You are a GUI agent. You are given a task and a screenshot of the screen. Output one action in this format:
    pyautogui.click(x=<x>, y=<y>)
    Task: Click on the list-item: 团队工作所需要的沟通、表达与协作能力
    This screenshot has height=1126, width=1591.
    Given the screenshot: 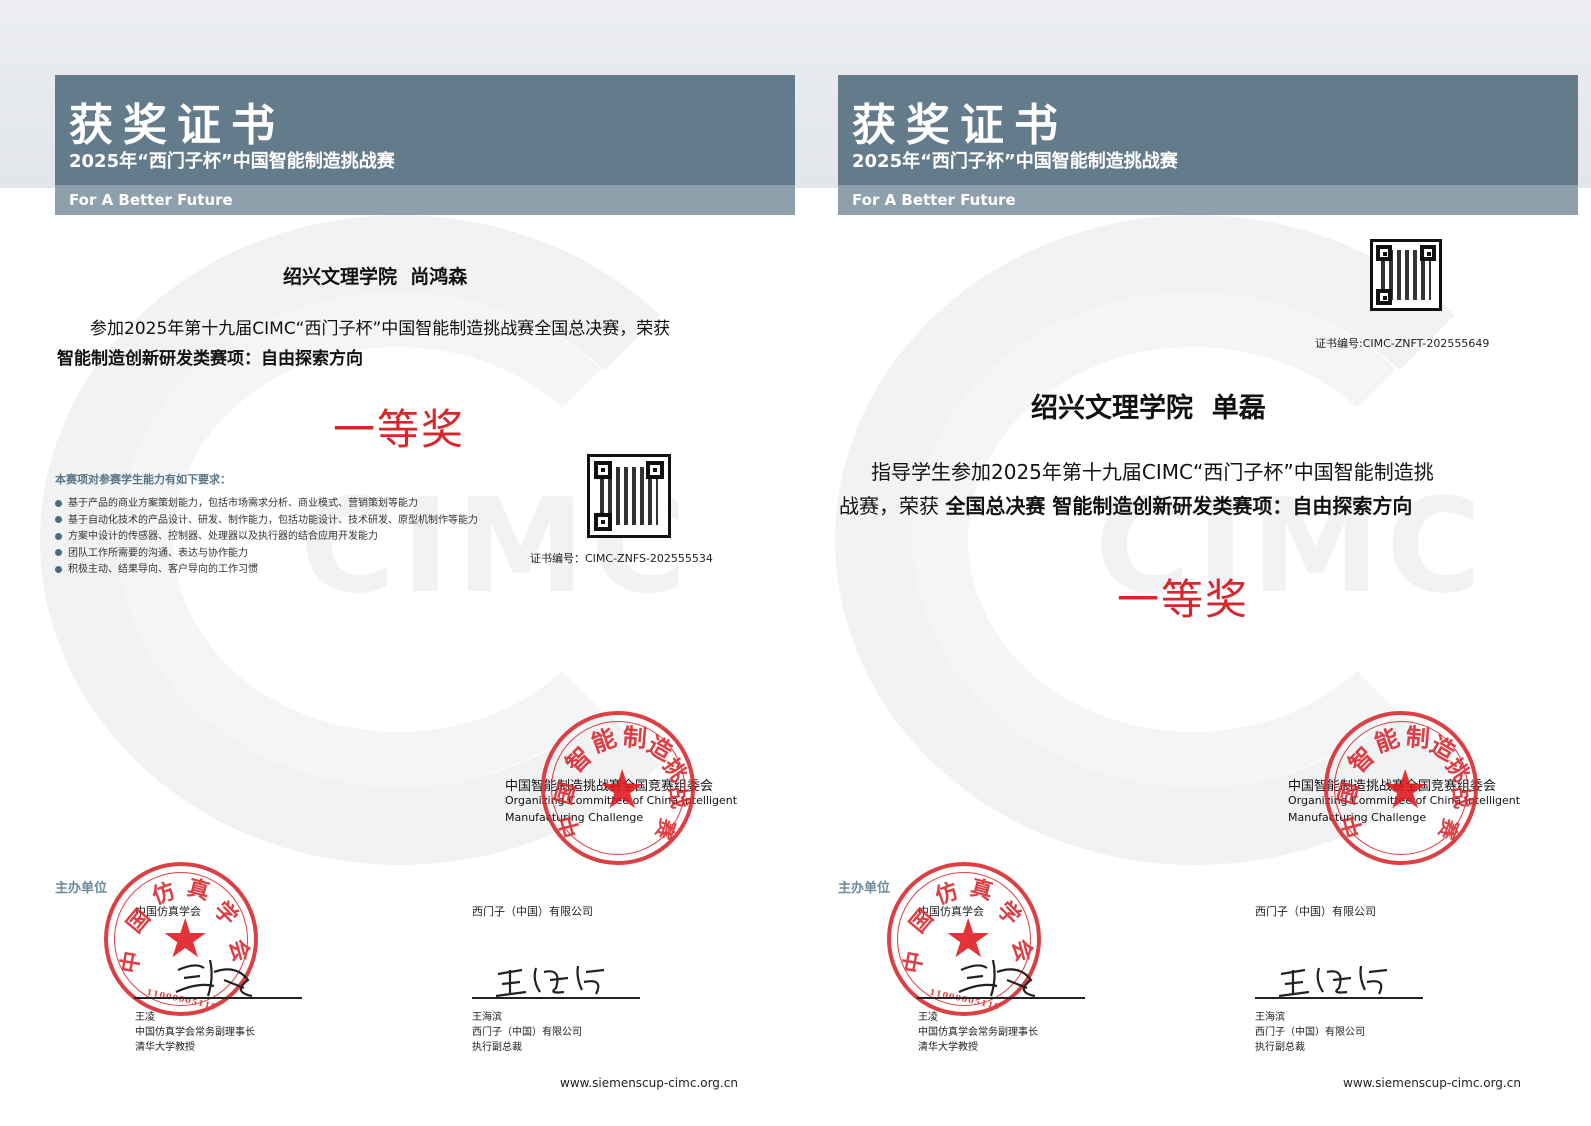 What is the action you would take?
    pyautogui.click(x=266, y=554)
    